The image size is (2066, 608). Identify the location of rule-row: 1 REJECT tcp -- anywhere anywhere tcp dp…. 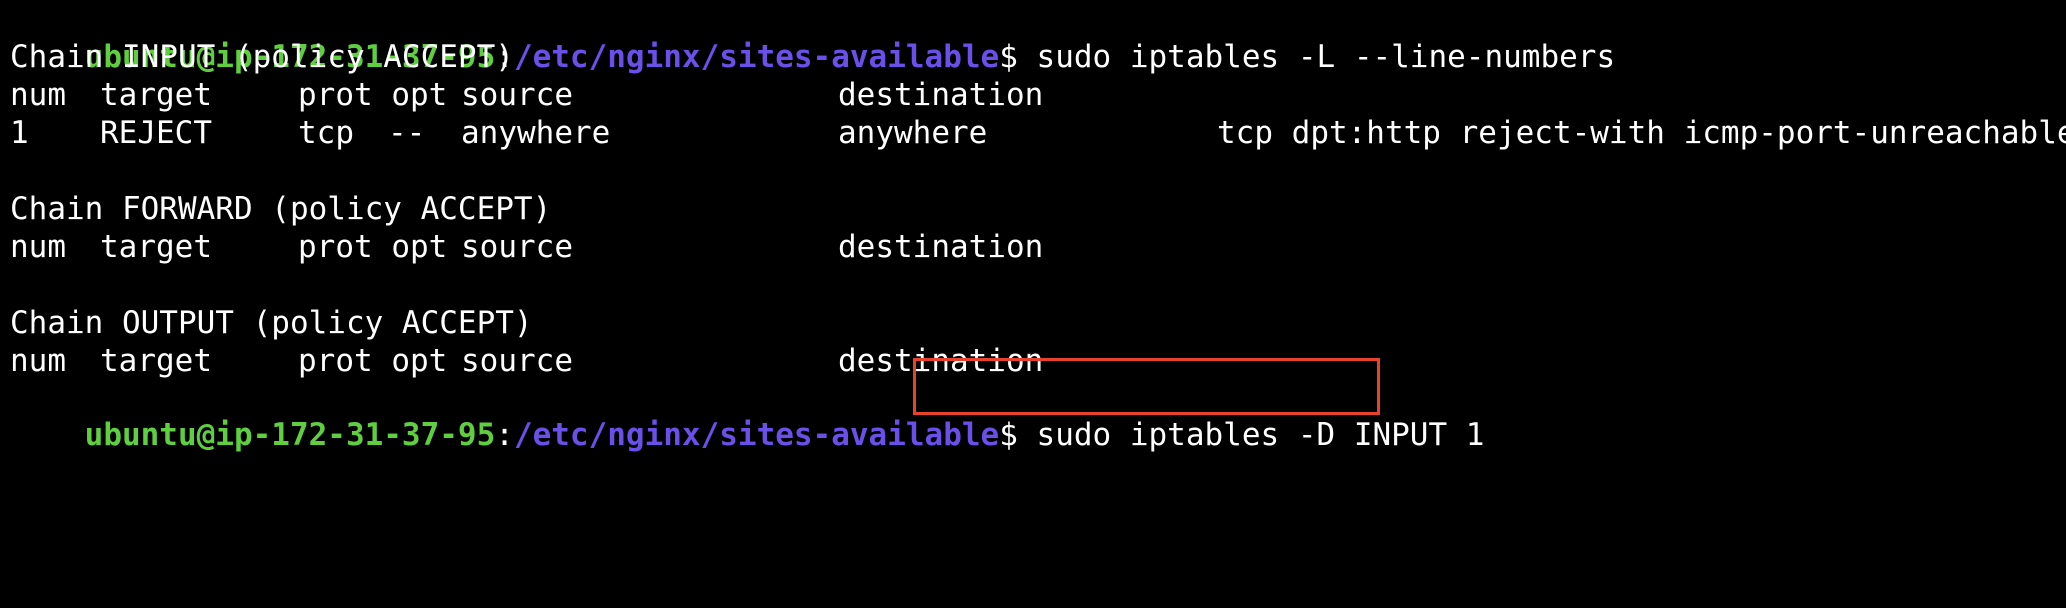
(1038, 133).